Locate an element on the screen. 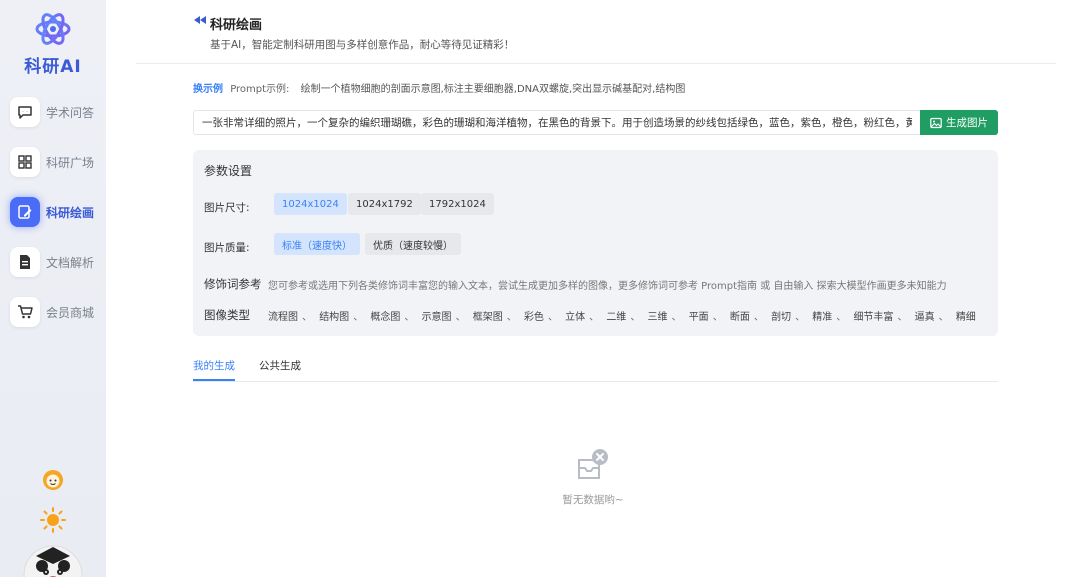  image-quality-label: 图片质量: is located at coordinates (227, 248).